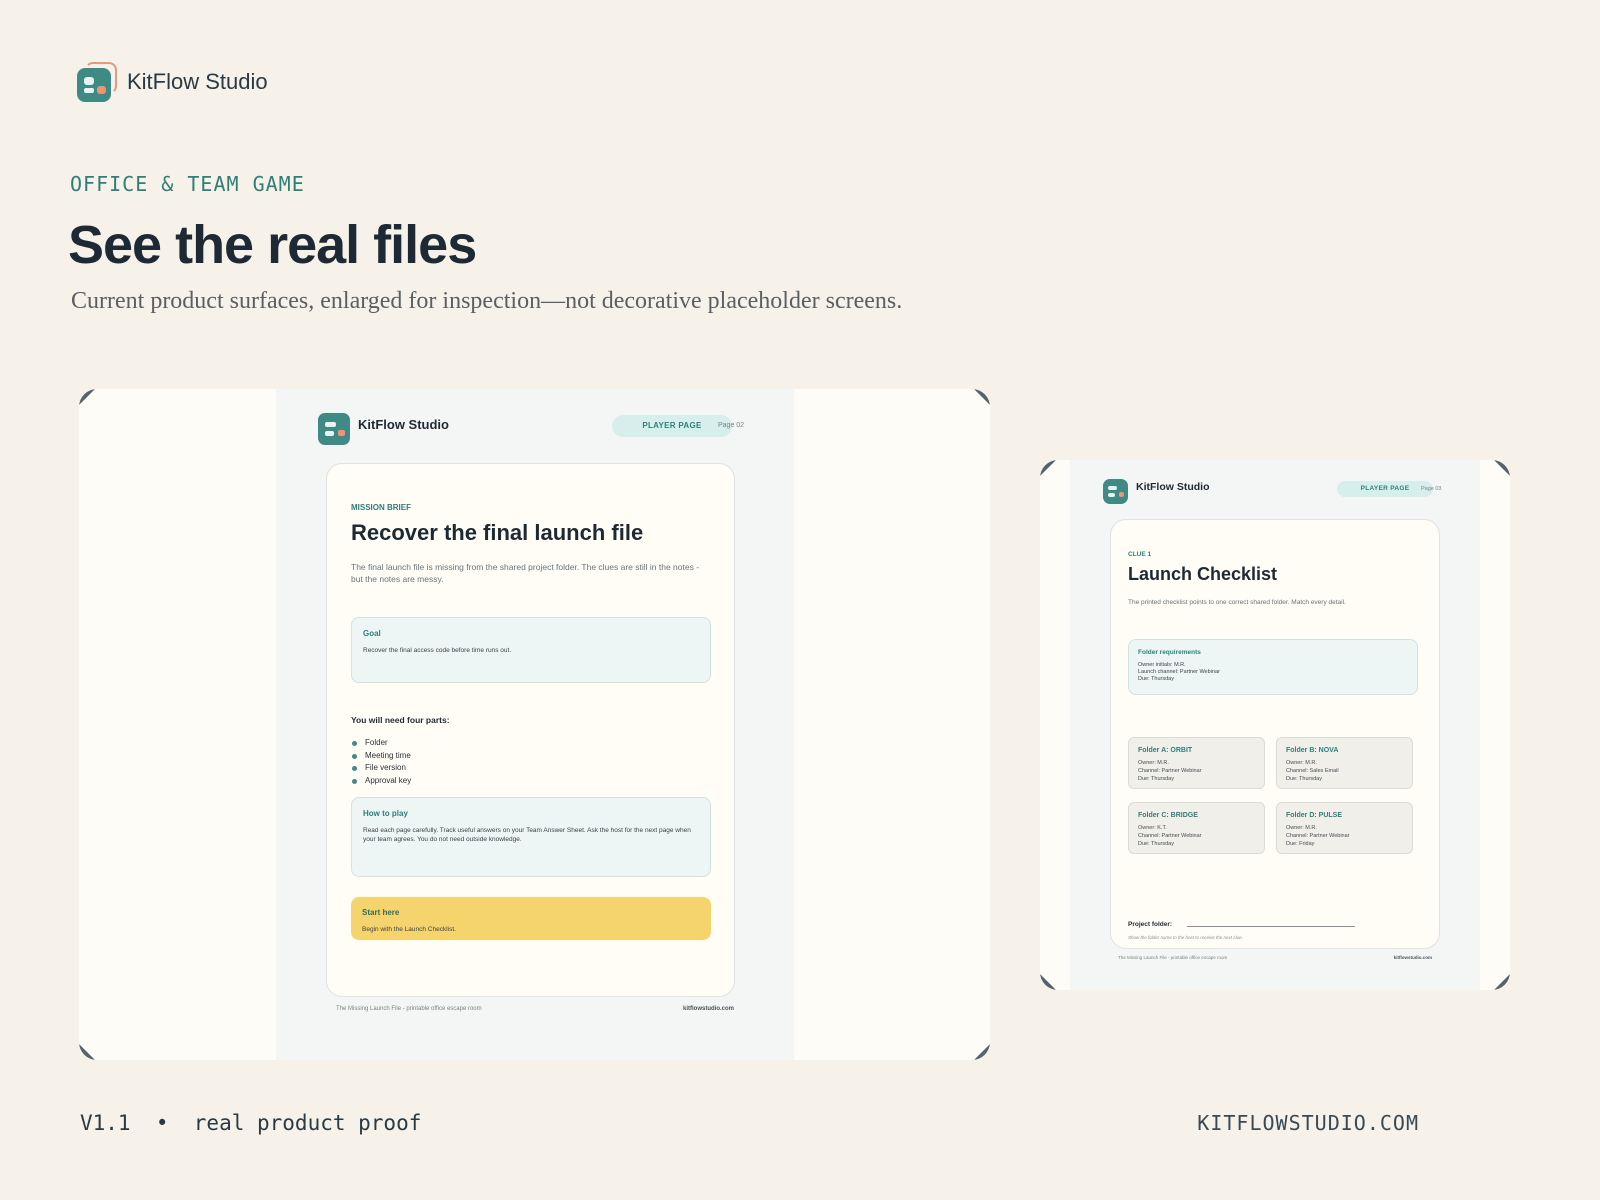 The height and width of the screenshot is (1200, 1600). What do you see at coordinates (385, 813) in the screenshot?
I see `how-to-play-label: How to play` at bounding box center [385, 813].